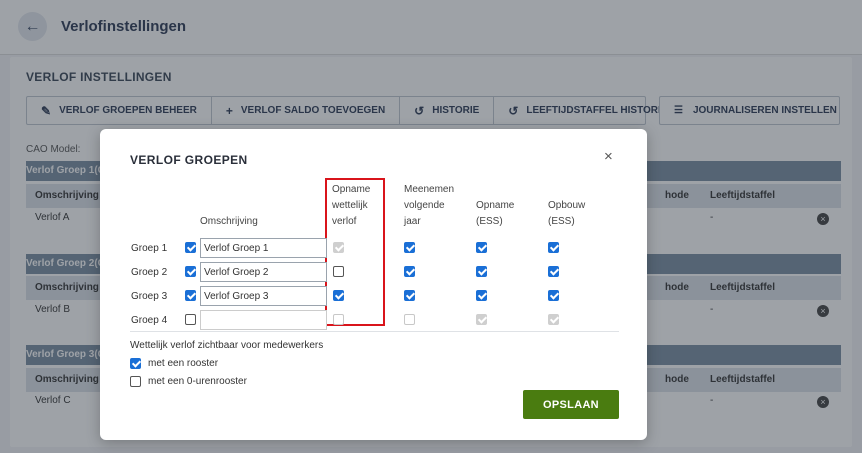  Describe the element at coordinates (429, 205) in the screenshot. I see `header-meenemen: Meenemen volgende jaar` at that location.